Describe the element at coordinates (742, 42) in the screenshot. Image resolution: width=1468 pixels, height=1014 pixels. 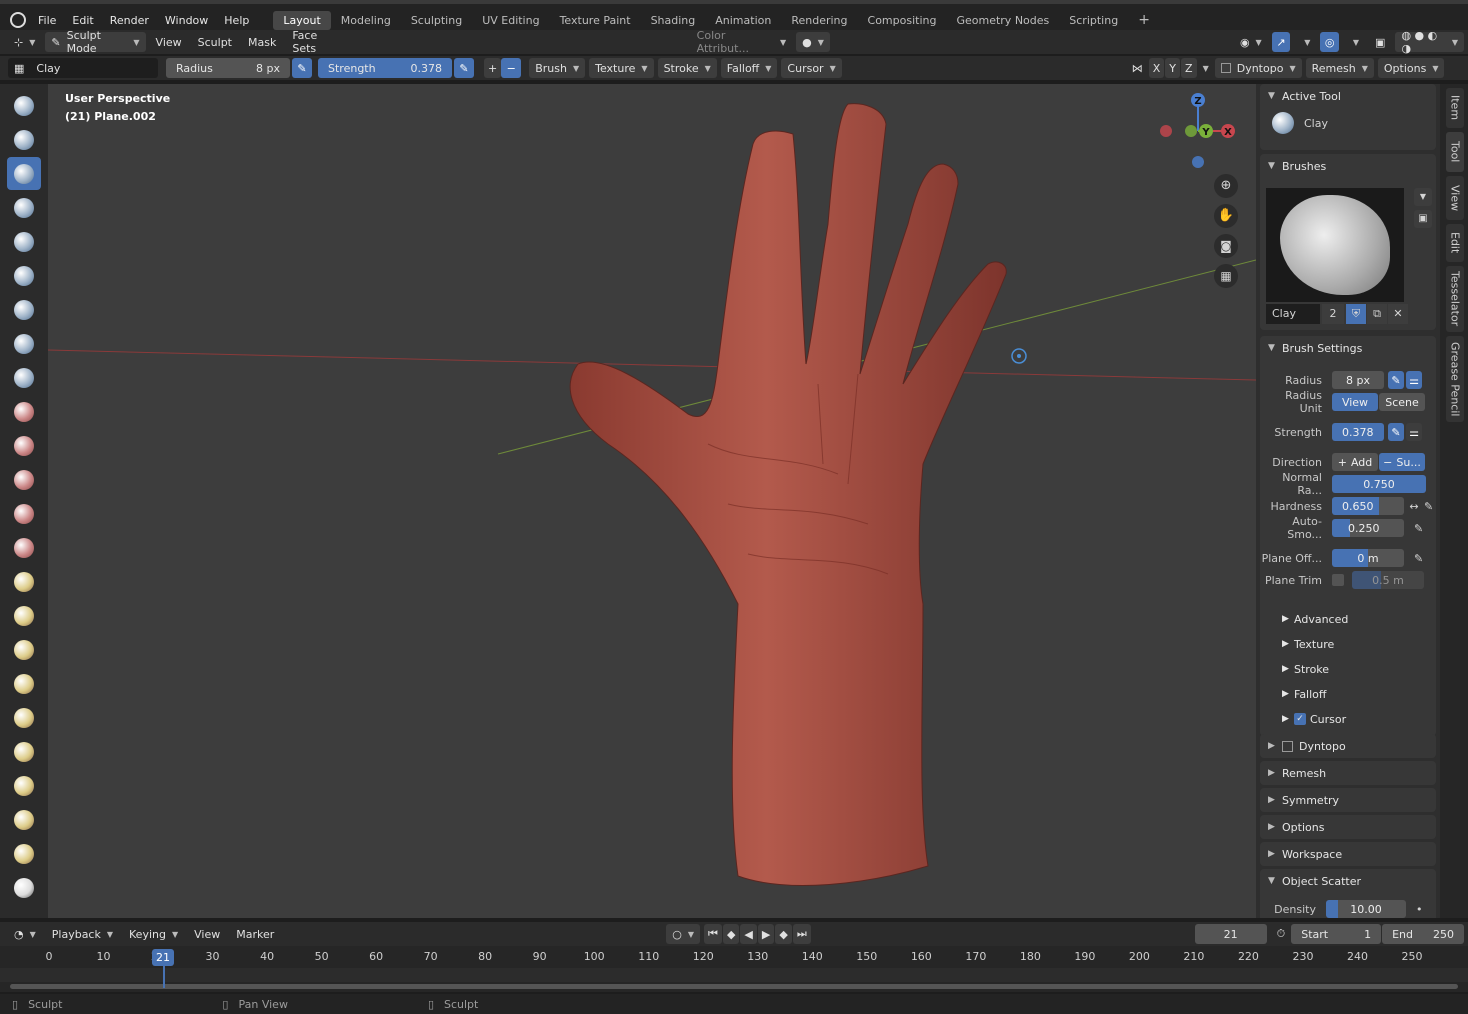
I see `color-attribute-selector: Color Attribut... ▼` at that location.